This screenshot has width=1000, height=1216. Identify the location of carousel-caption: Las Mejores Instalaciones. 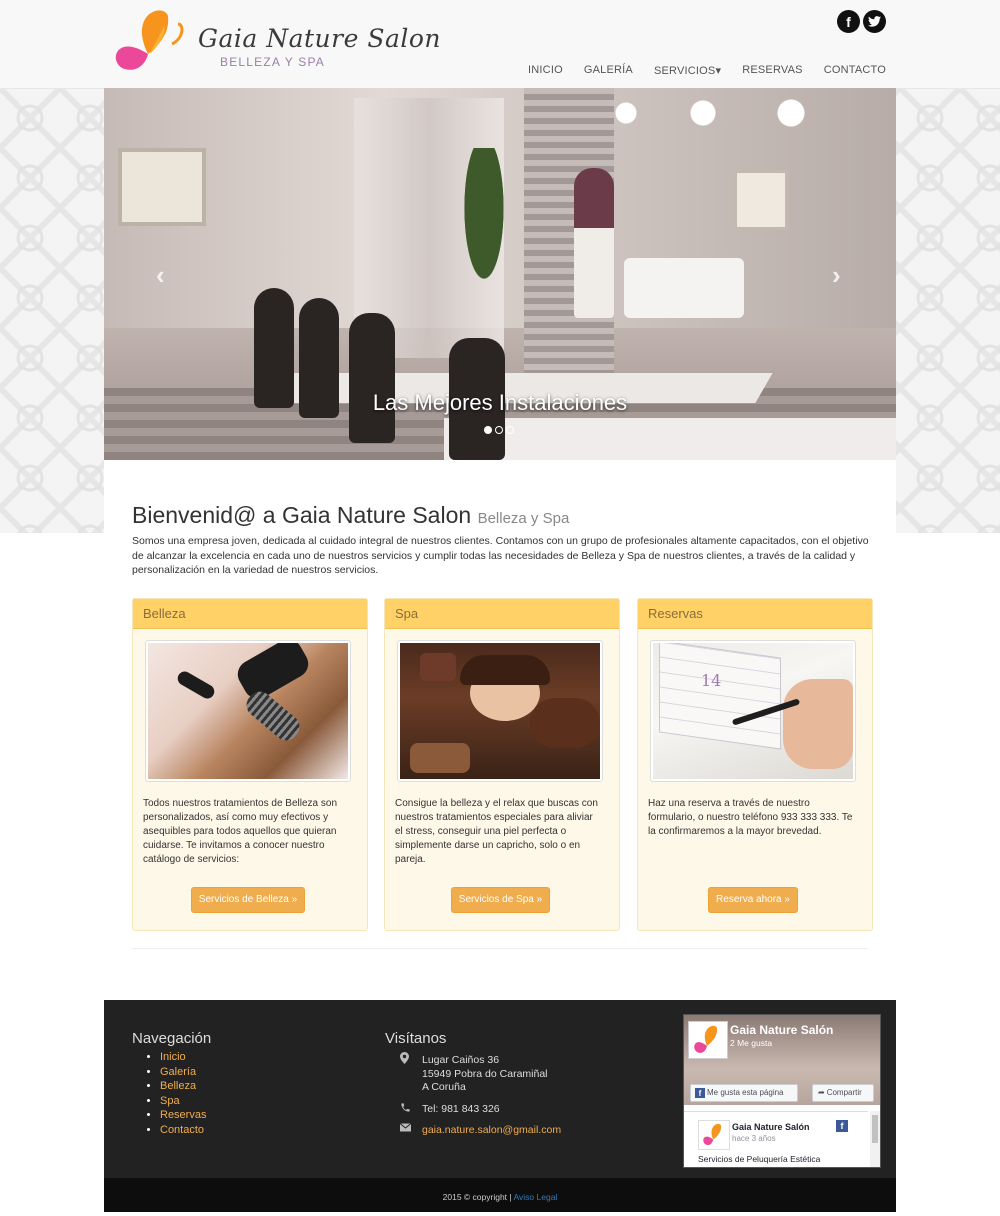
(500, 402).